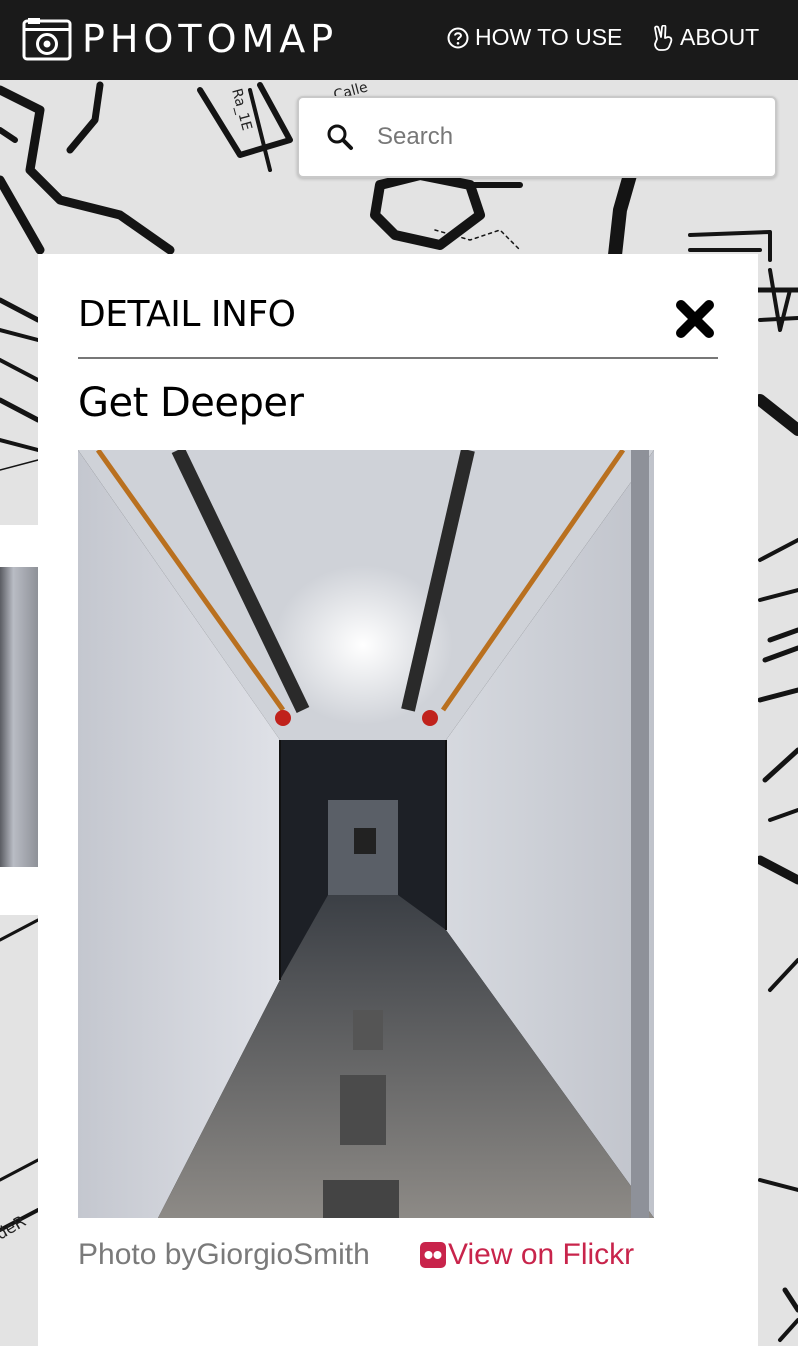  What do you see at coordinates (398, 358) in the screenshot?
I see `divider` at bounding box center [398, 358].